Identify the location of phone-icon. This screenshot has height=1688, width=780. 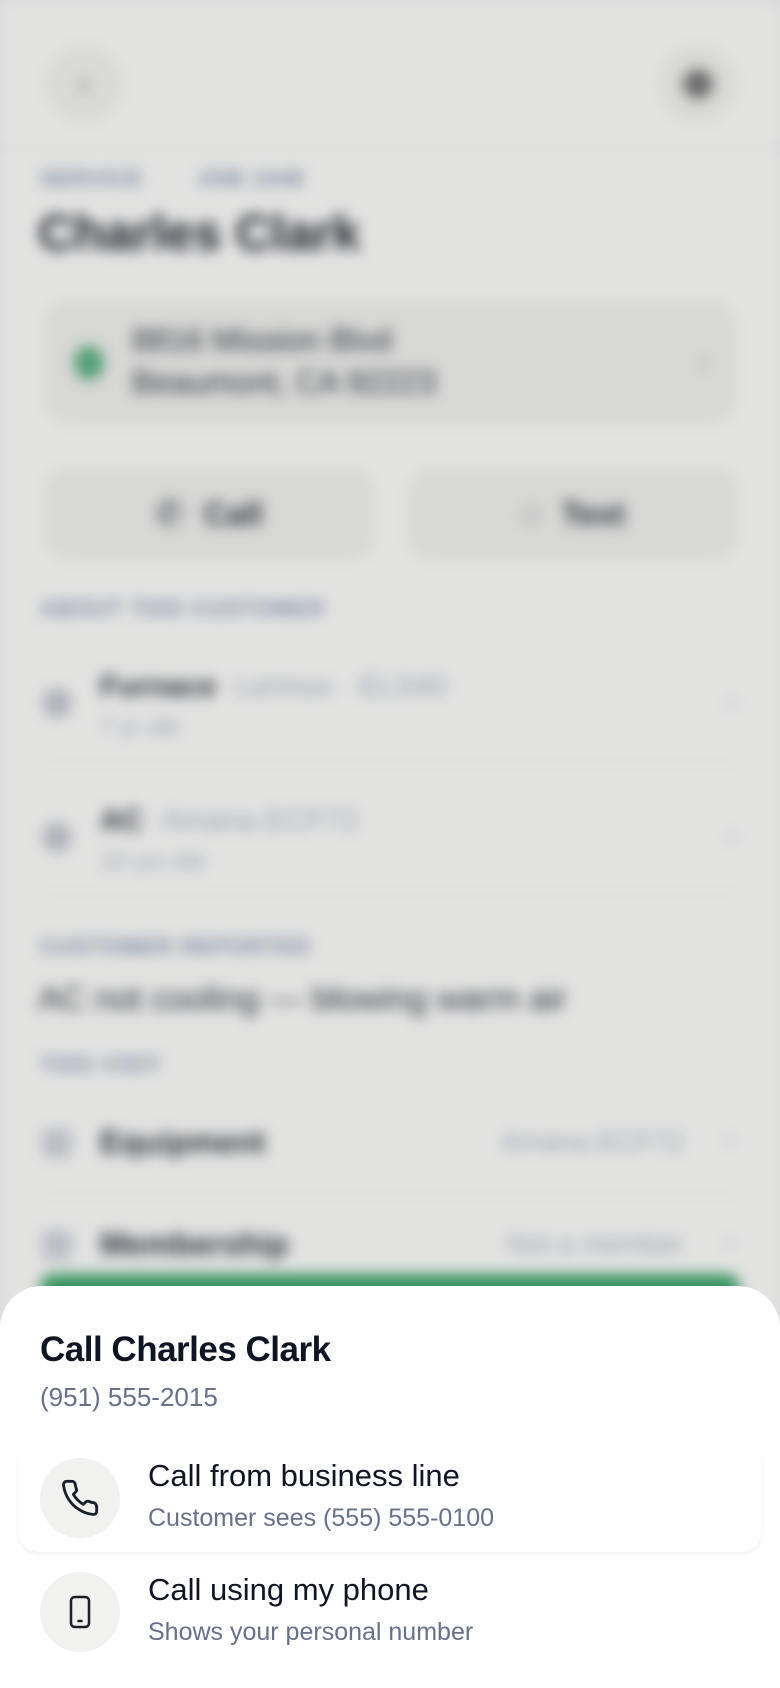
(80, 1498).